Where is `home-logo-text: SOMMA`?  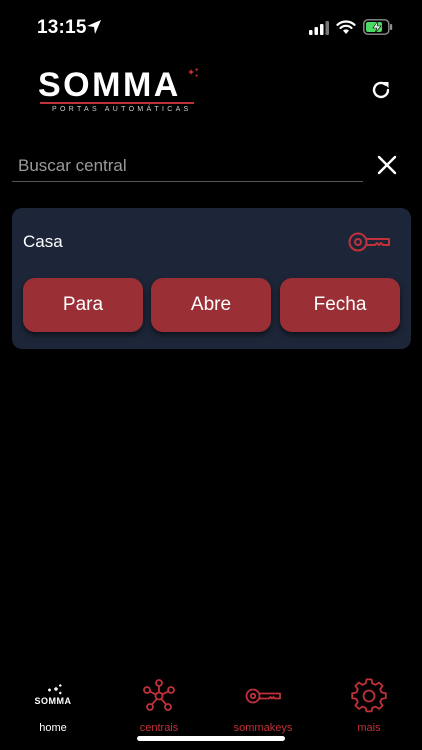
home-logo-text: SOMMA is located at coordinates (53, 701).